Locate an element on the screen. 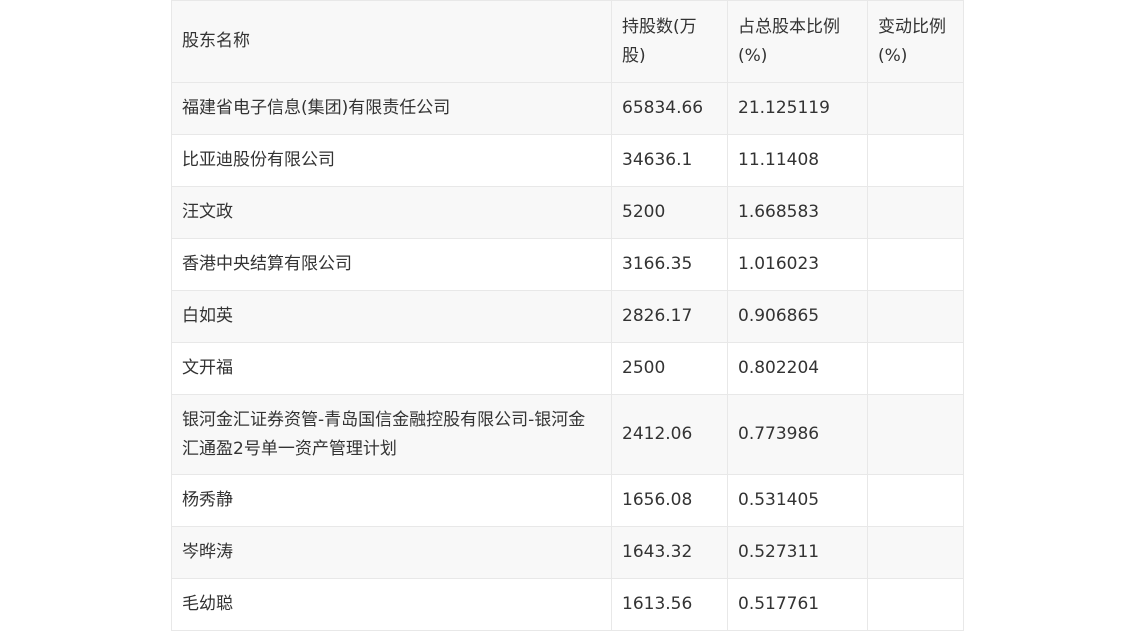  cell-ratio: 0.773986 is located at coordinates (797, 434).